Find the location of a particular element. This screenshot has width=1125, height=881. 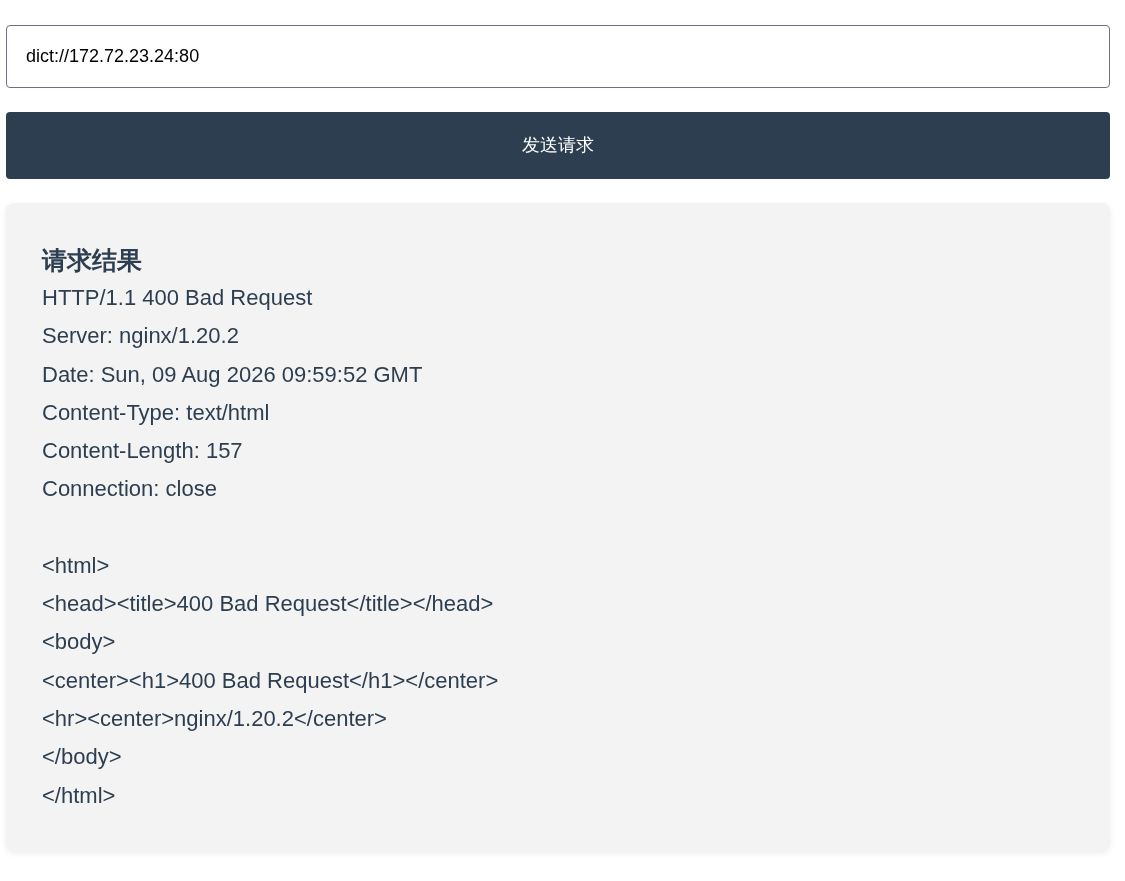

response-body-line: <center><h1>400 Bad Request</h1></center> is located at coordinates (270, 680).